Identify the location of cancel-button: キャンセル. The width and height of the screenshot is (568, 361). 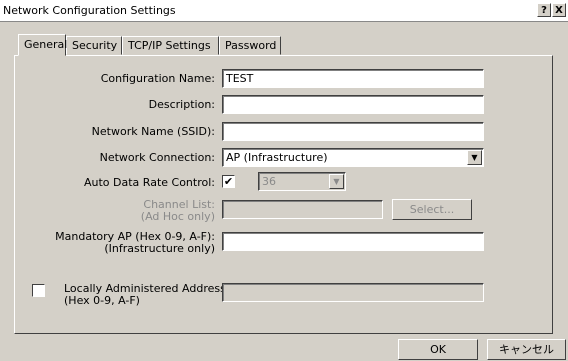
(526, 349).